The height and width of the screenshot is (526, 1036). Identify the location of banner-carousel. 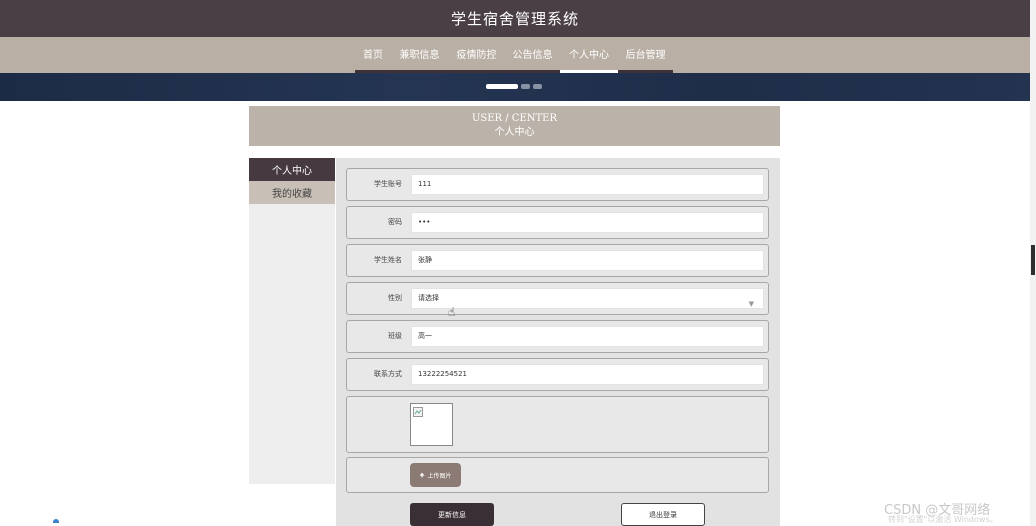
(515, 87).